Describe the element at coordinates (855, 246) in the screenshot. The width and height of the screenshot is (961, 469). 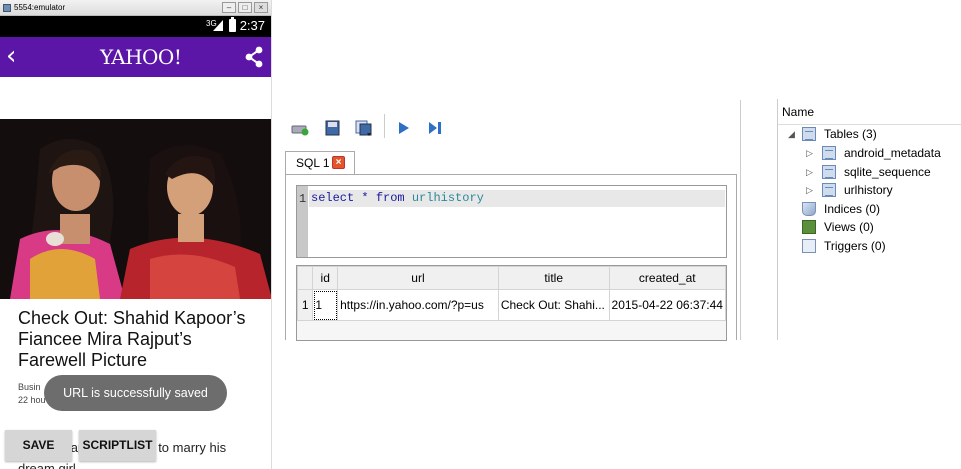
I see `tree-label: Triggers (0)` at that location.